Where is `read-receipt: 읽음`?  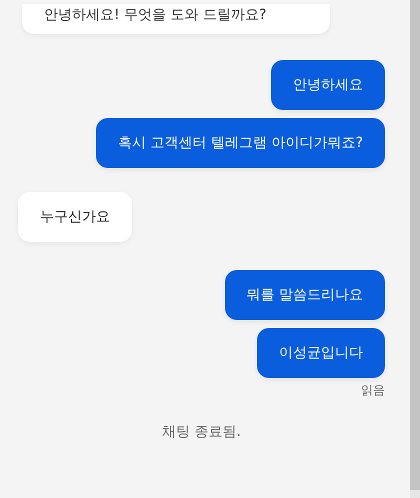 read-receipt: 읽음 is located at coordinates (373, 390).